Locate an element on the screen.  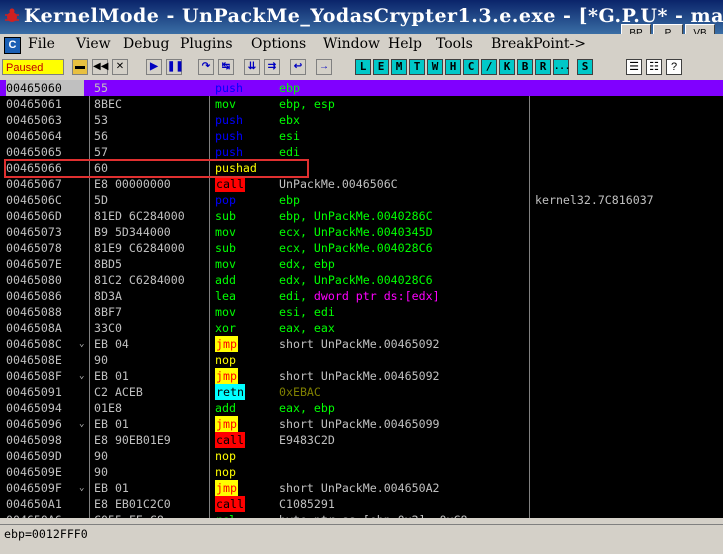
address-cell: 0046508E is located at coordinates (34, 360).